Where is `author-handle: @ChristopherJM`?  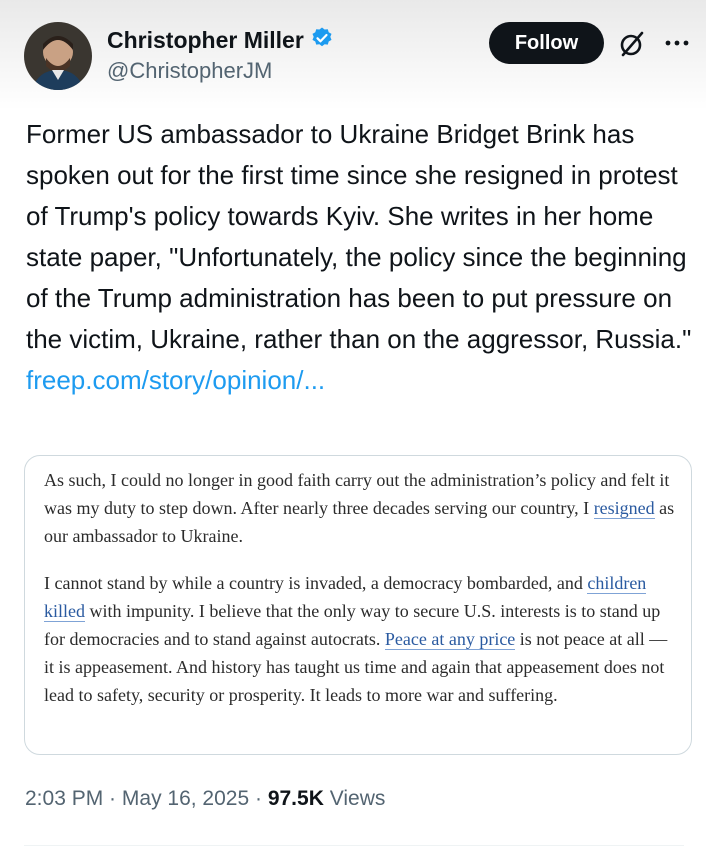
author-handle: @ChristopherJM is located at coordinates (189, 71).